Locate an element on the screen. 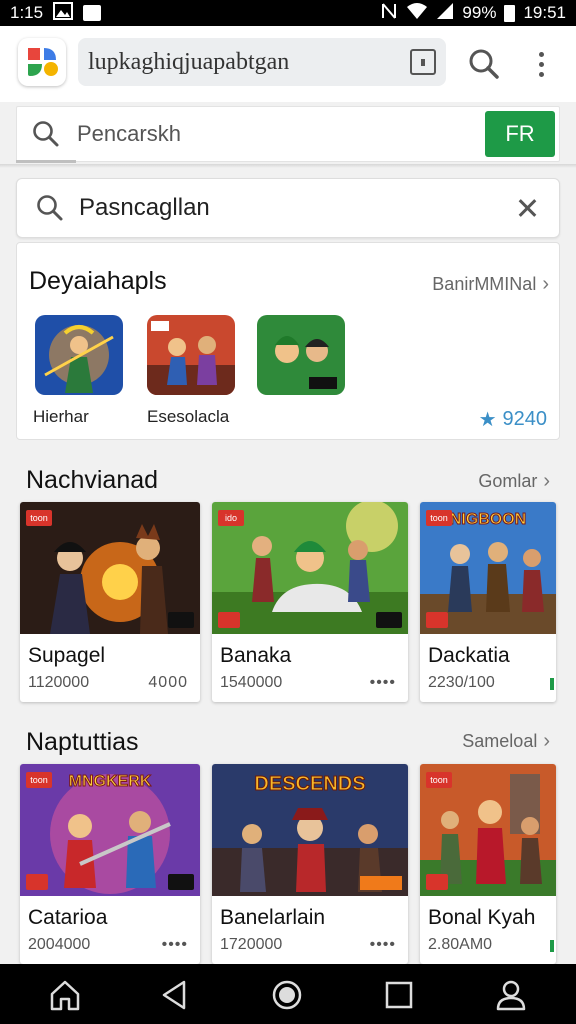 The height and width of the screenshot is (1024, 576). section-1-more-label: Gomlar is located at coordinates (508, 481).